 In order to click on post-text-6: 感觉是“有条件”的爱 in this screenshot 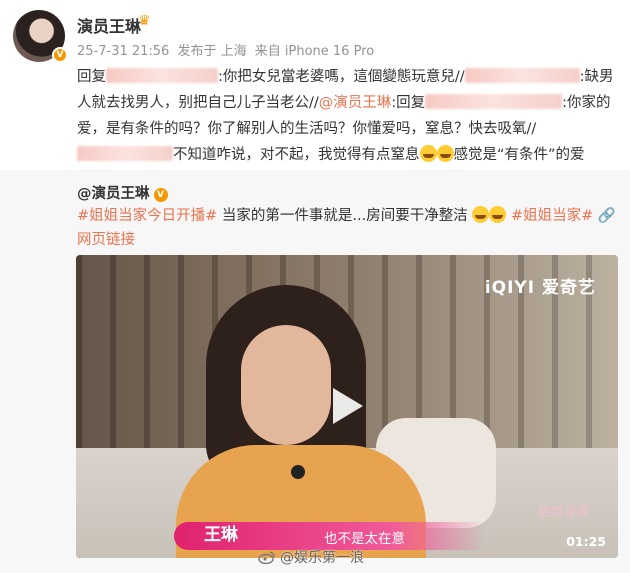, I will do `click(519, 155)`.